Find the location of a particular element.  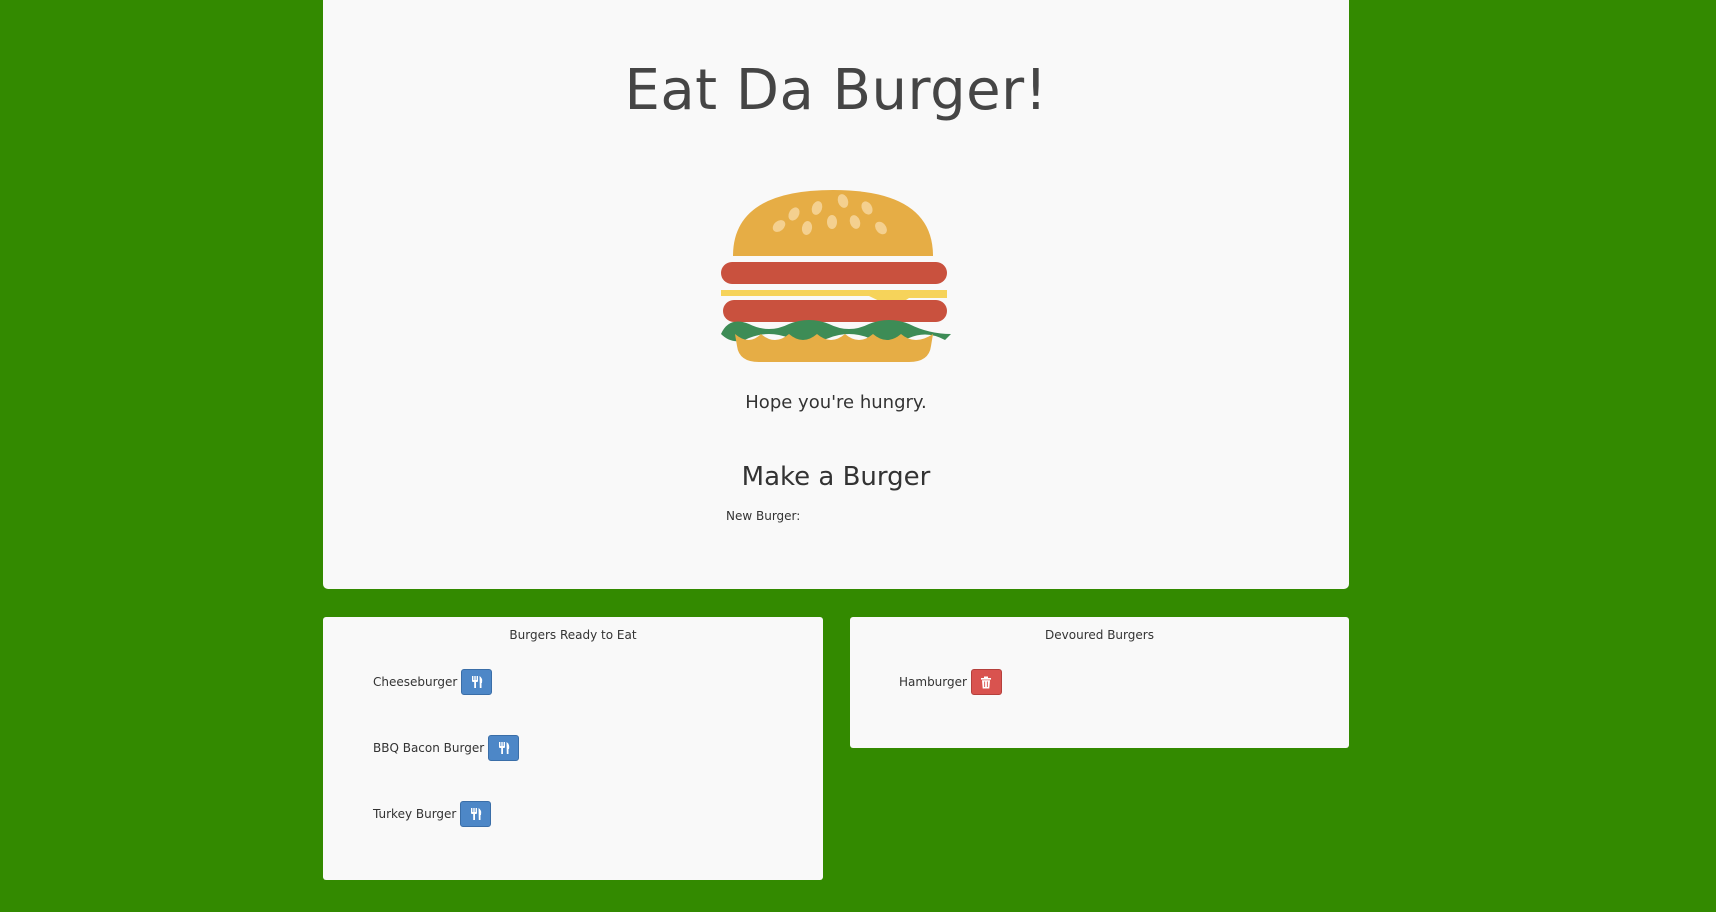

burger-name: Hamburger is located at coordinates (933, 682).